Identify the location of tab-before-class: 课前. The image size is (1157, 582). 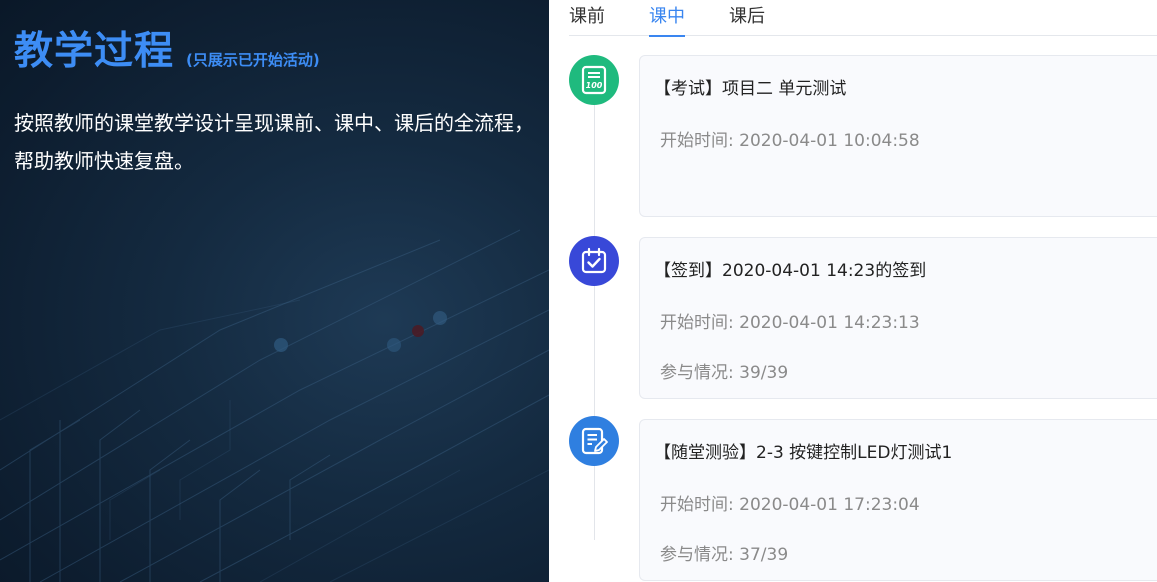
(587, 20).